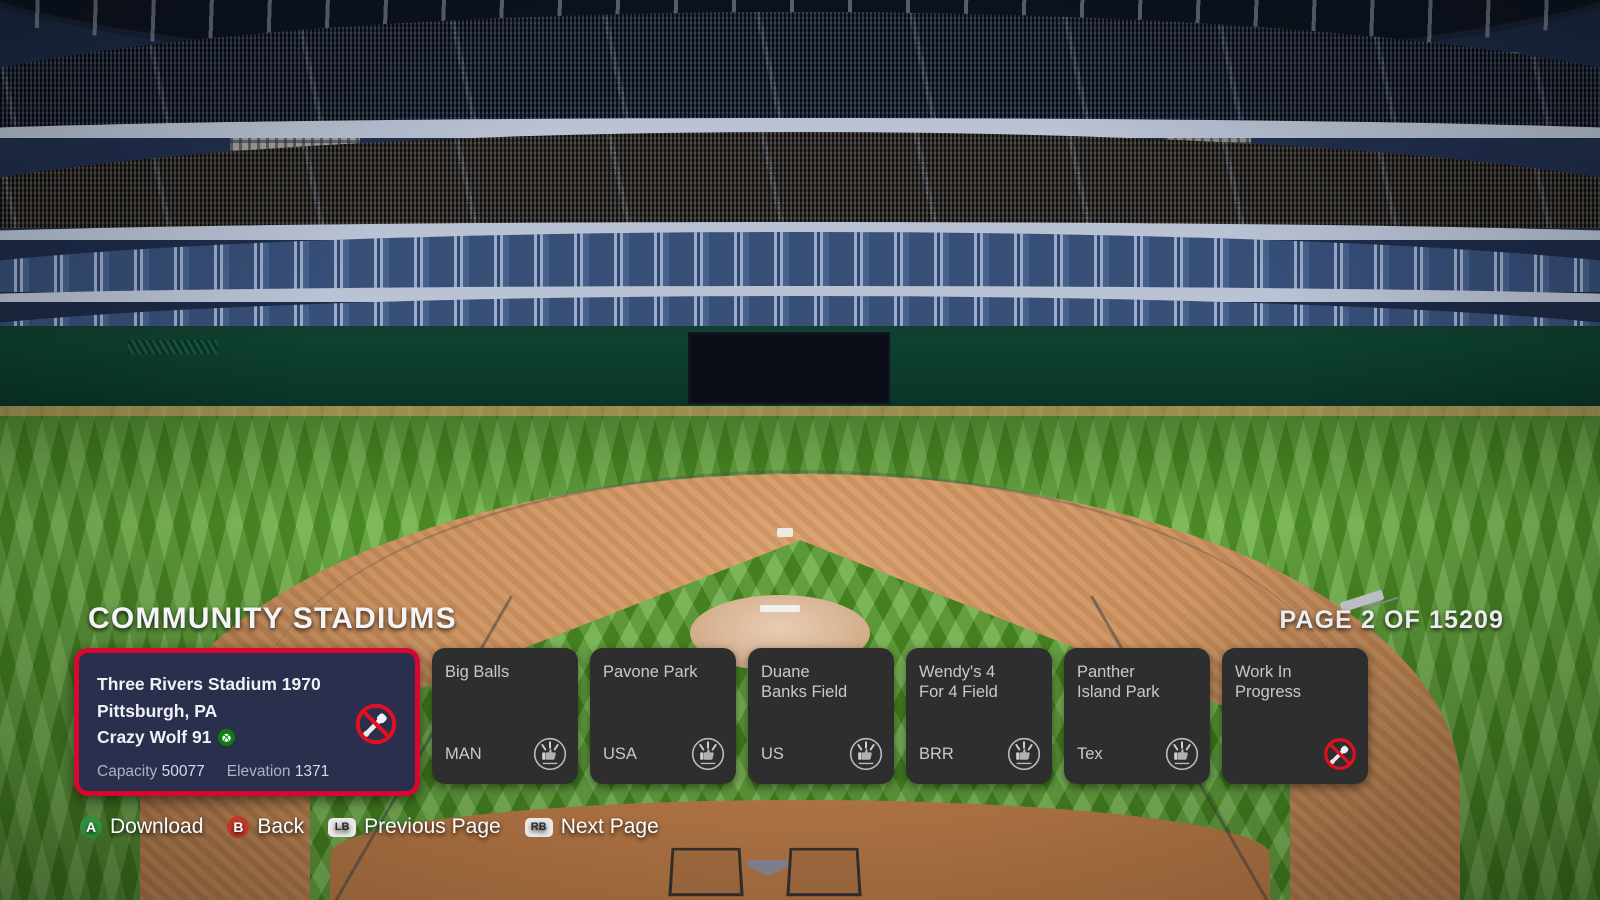  What do you see at coordinates (157, 710) in the screenshot?
I see `stadium-location: Pittsburgh, PA` at bounding box center [157, 710].